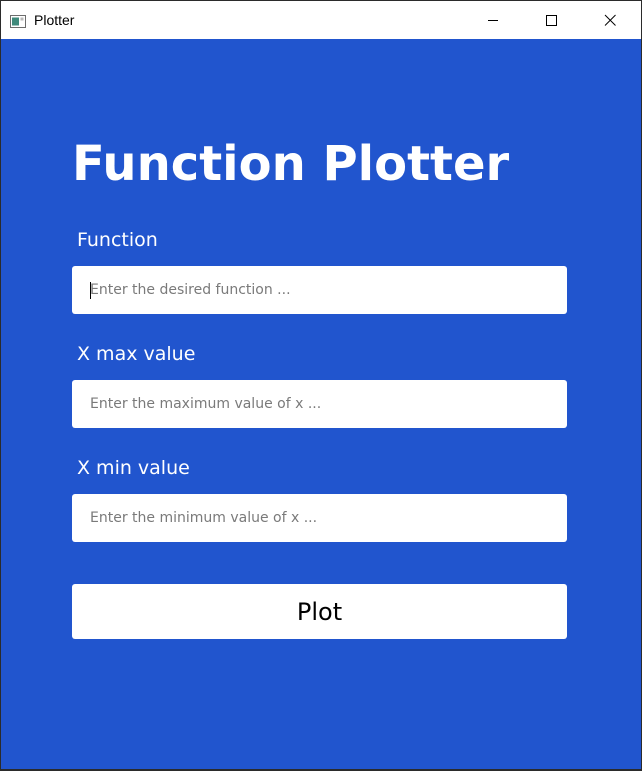 This screenshot has width=642, height=771. What do you see at coordinates (54, 20) in the screenshot?
I see `window-title: Plotter` at bounding box center [54, 20].